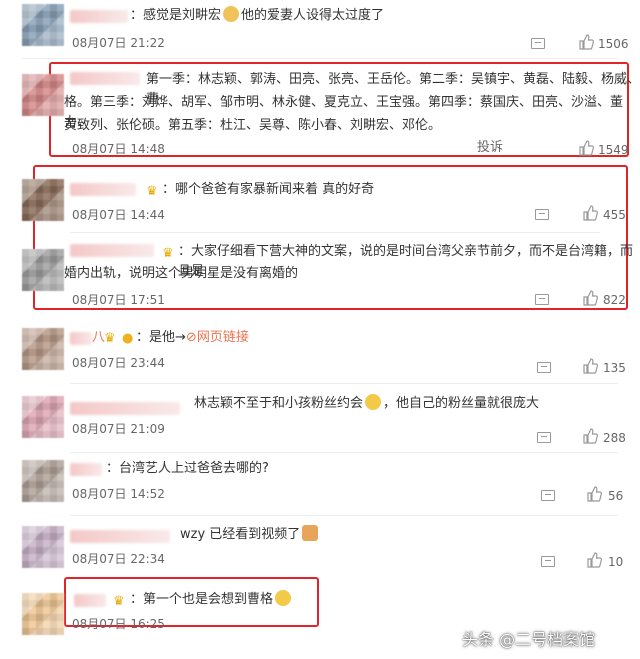 Image resolution: width=640 pixels, height=659 pixels. Describe the element at coordinates (253, 125) in the screenshot. I see `comment-text-line3: 黄致列、张伦硕。第五季：杜江、吴尊、陈小春、刘畊宏、邓伦。` at that location.